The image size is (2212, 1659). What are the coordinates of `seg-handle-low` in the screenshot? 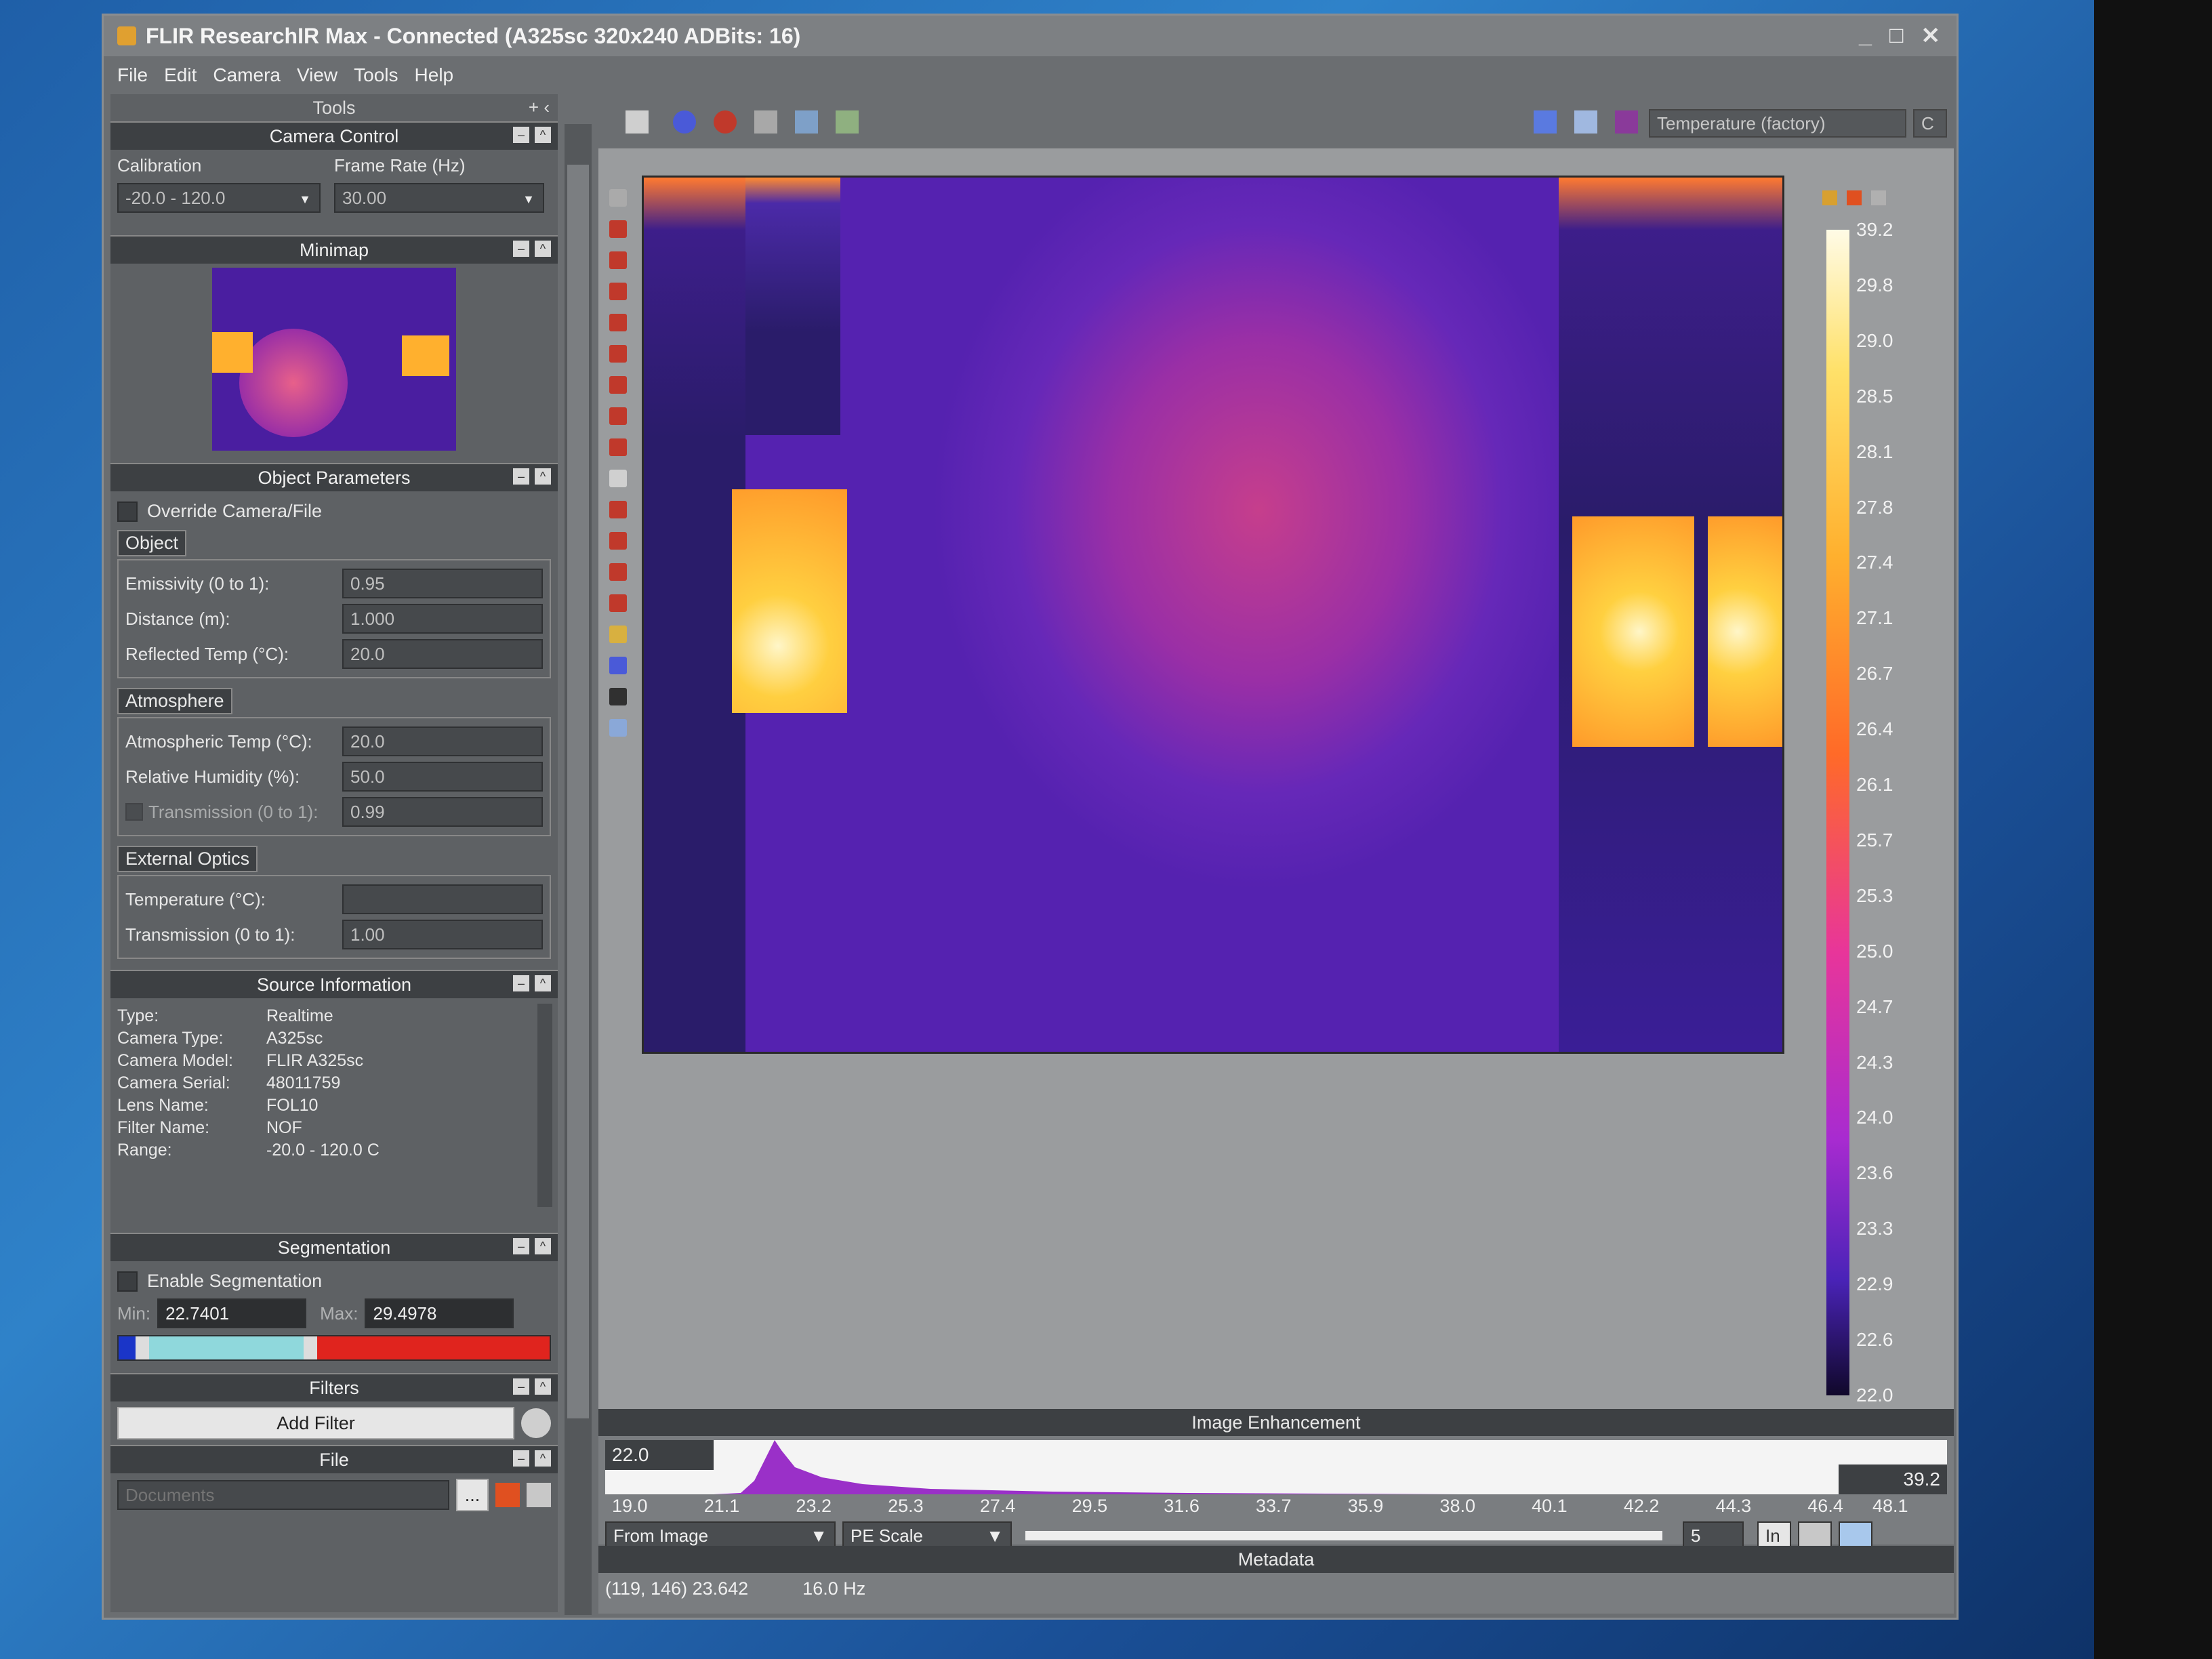 It's located at (142, 1347).